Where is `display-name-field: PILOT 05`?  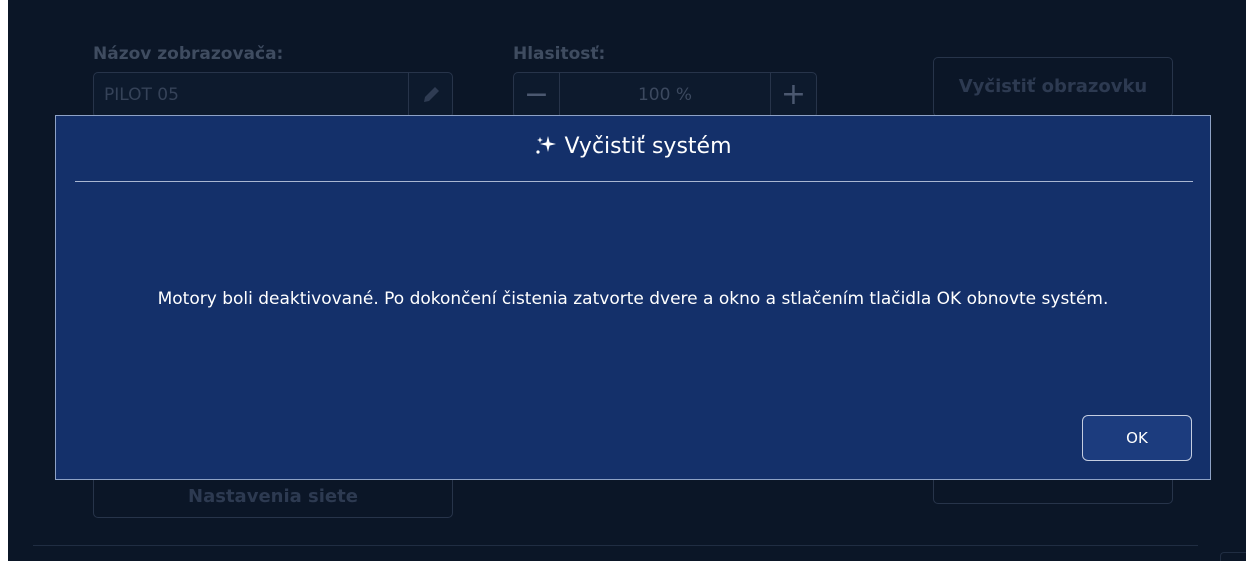
display-name-field: PILOT 05 is located at coordinates (273, 95).